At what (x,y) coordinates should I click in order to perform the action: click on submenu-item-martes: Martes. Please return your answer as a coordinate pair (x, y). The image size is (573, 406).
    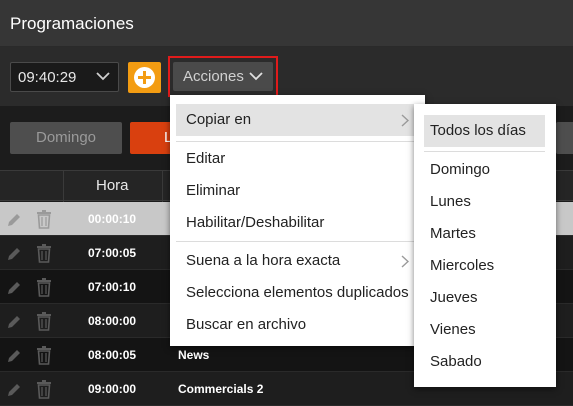
    Looking at the image, I should click on (484, 234).